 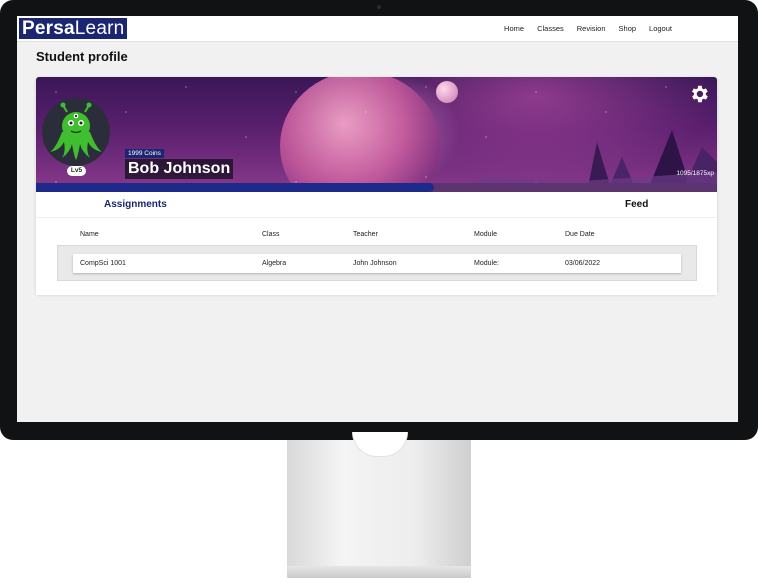 I want to click on stand-base, so click(x=379, y=572).